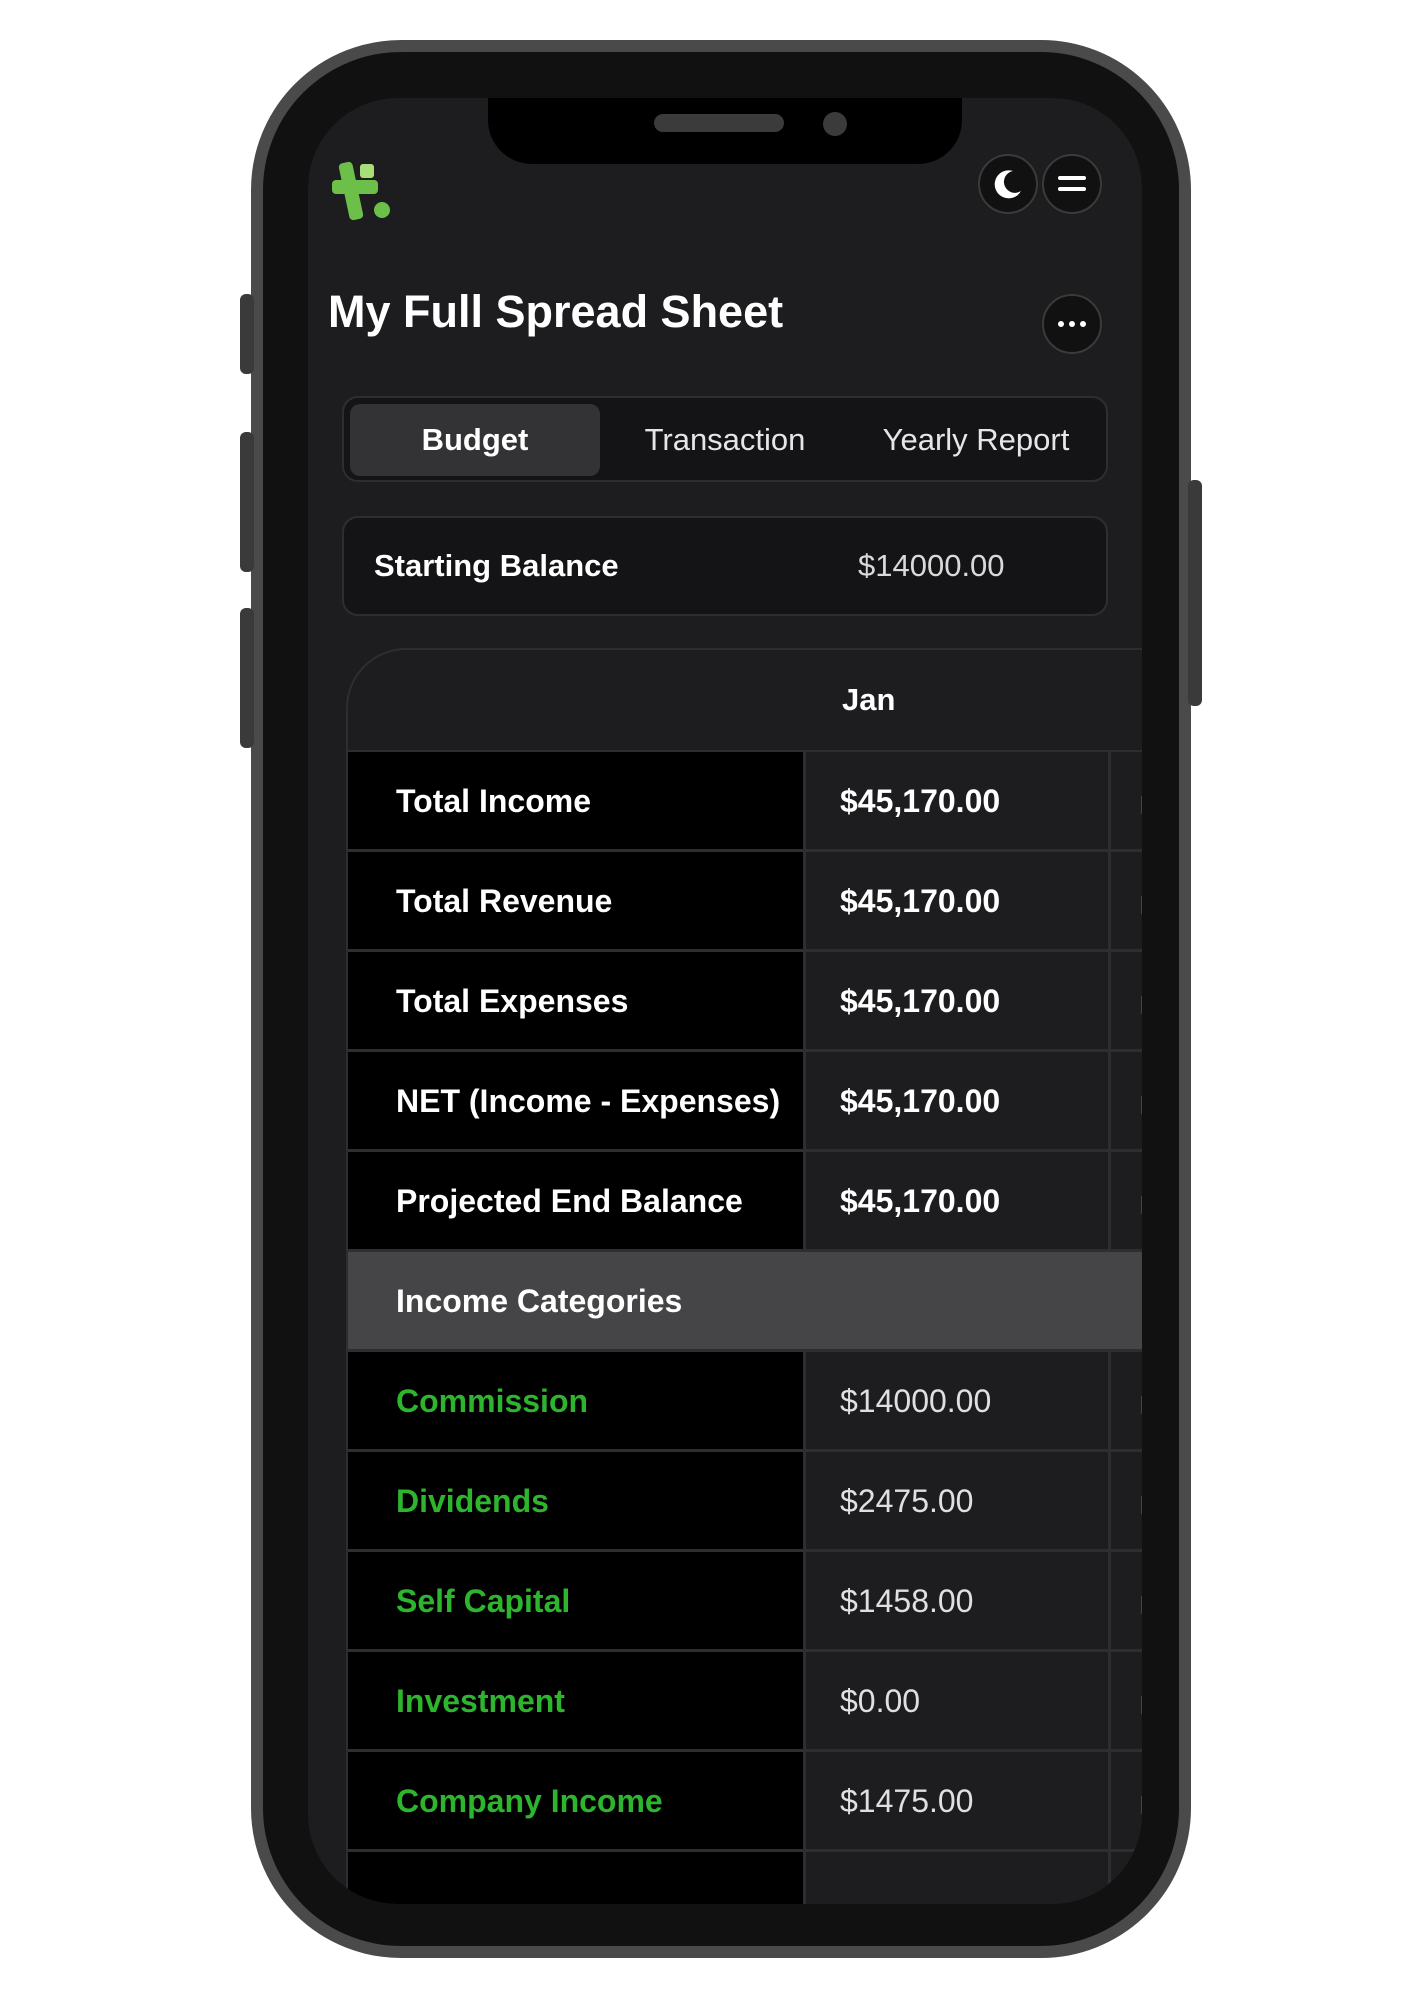 Image resolution: width=1414 pixels, height=2000 pixels. Describe the element at coordinates (931, 566) in the screenshot. I see `starting-balance-value: $14000.00` at that location.